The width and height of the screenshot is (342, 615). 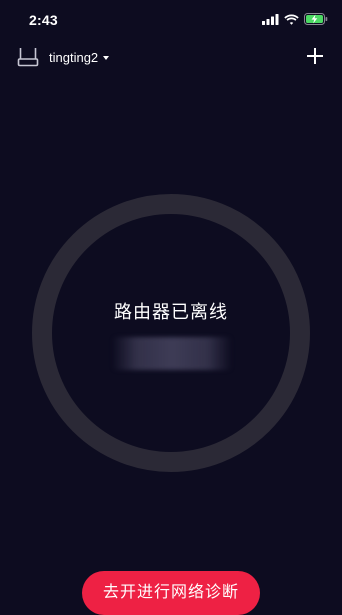 I want to click on status-icons, so click(x=295, y=19).